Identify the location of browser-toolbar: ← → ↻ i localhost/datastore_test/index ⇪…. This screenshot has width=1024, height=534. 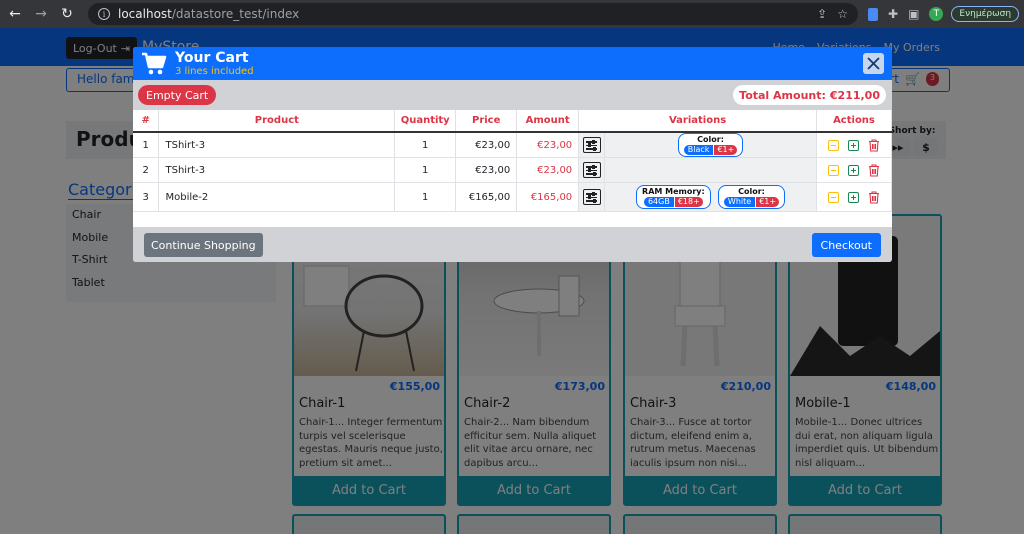
(512, 14).